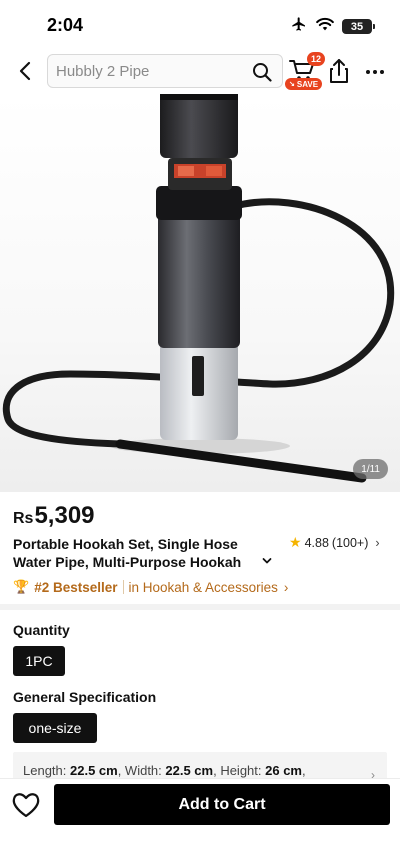 The height and width of the screenshot is (865, 400). Describe the element at coordinates (39, 661) in the screenshot. I see `quantity-option-1pc: 1PC` at that location.